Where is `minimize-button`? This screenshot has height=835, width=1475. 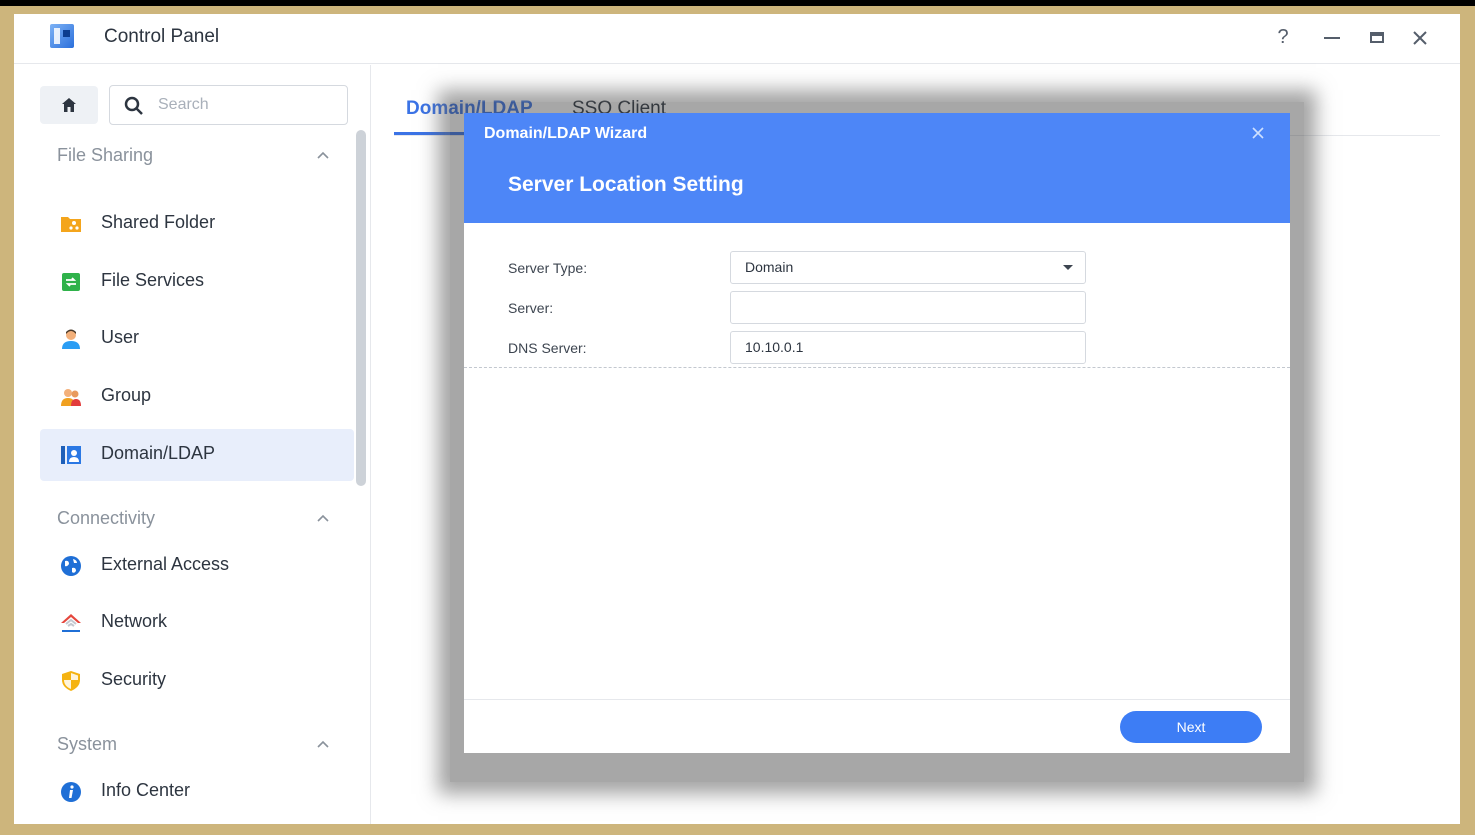 minimize-button is located at coordinates (1332, 37).